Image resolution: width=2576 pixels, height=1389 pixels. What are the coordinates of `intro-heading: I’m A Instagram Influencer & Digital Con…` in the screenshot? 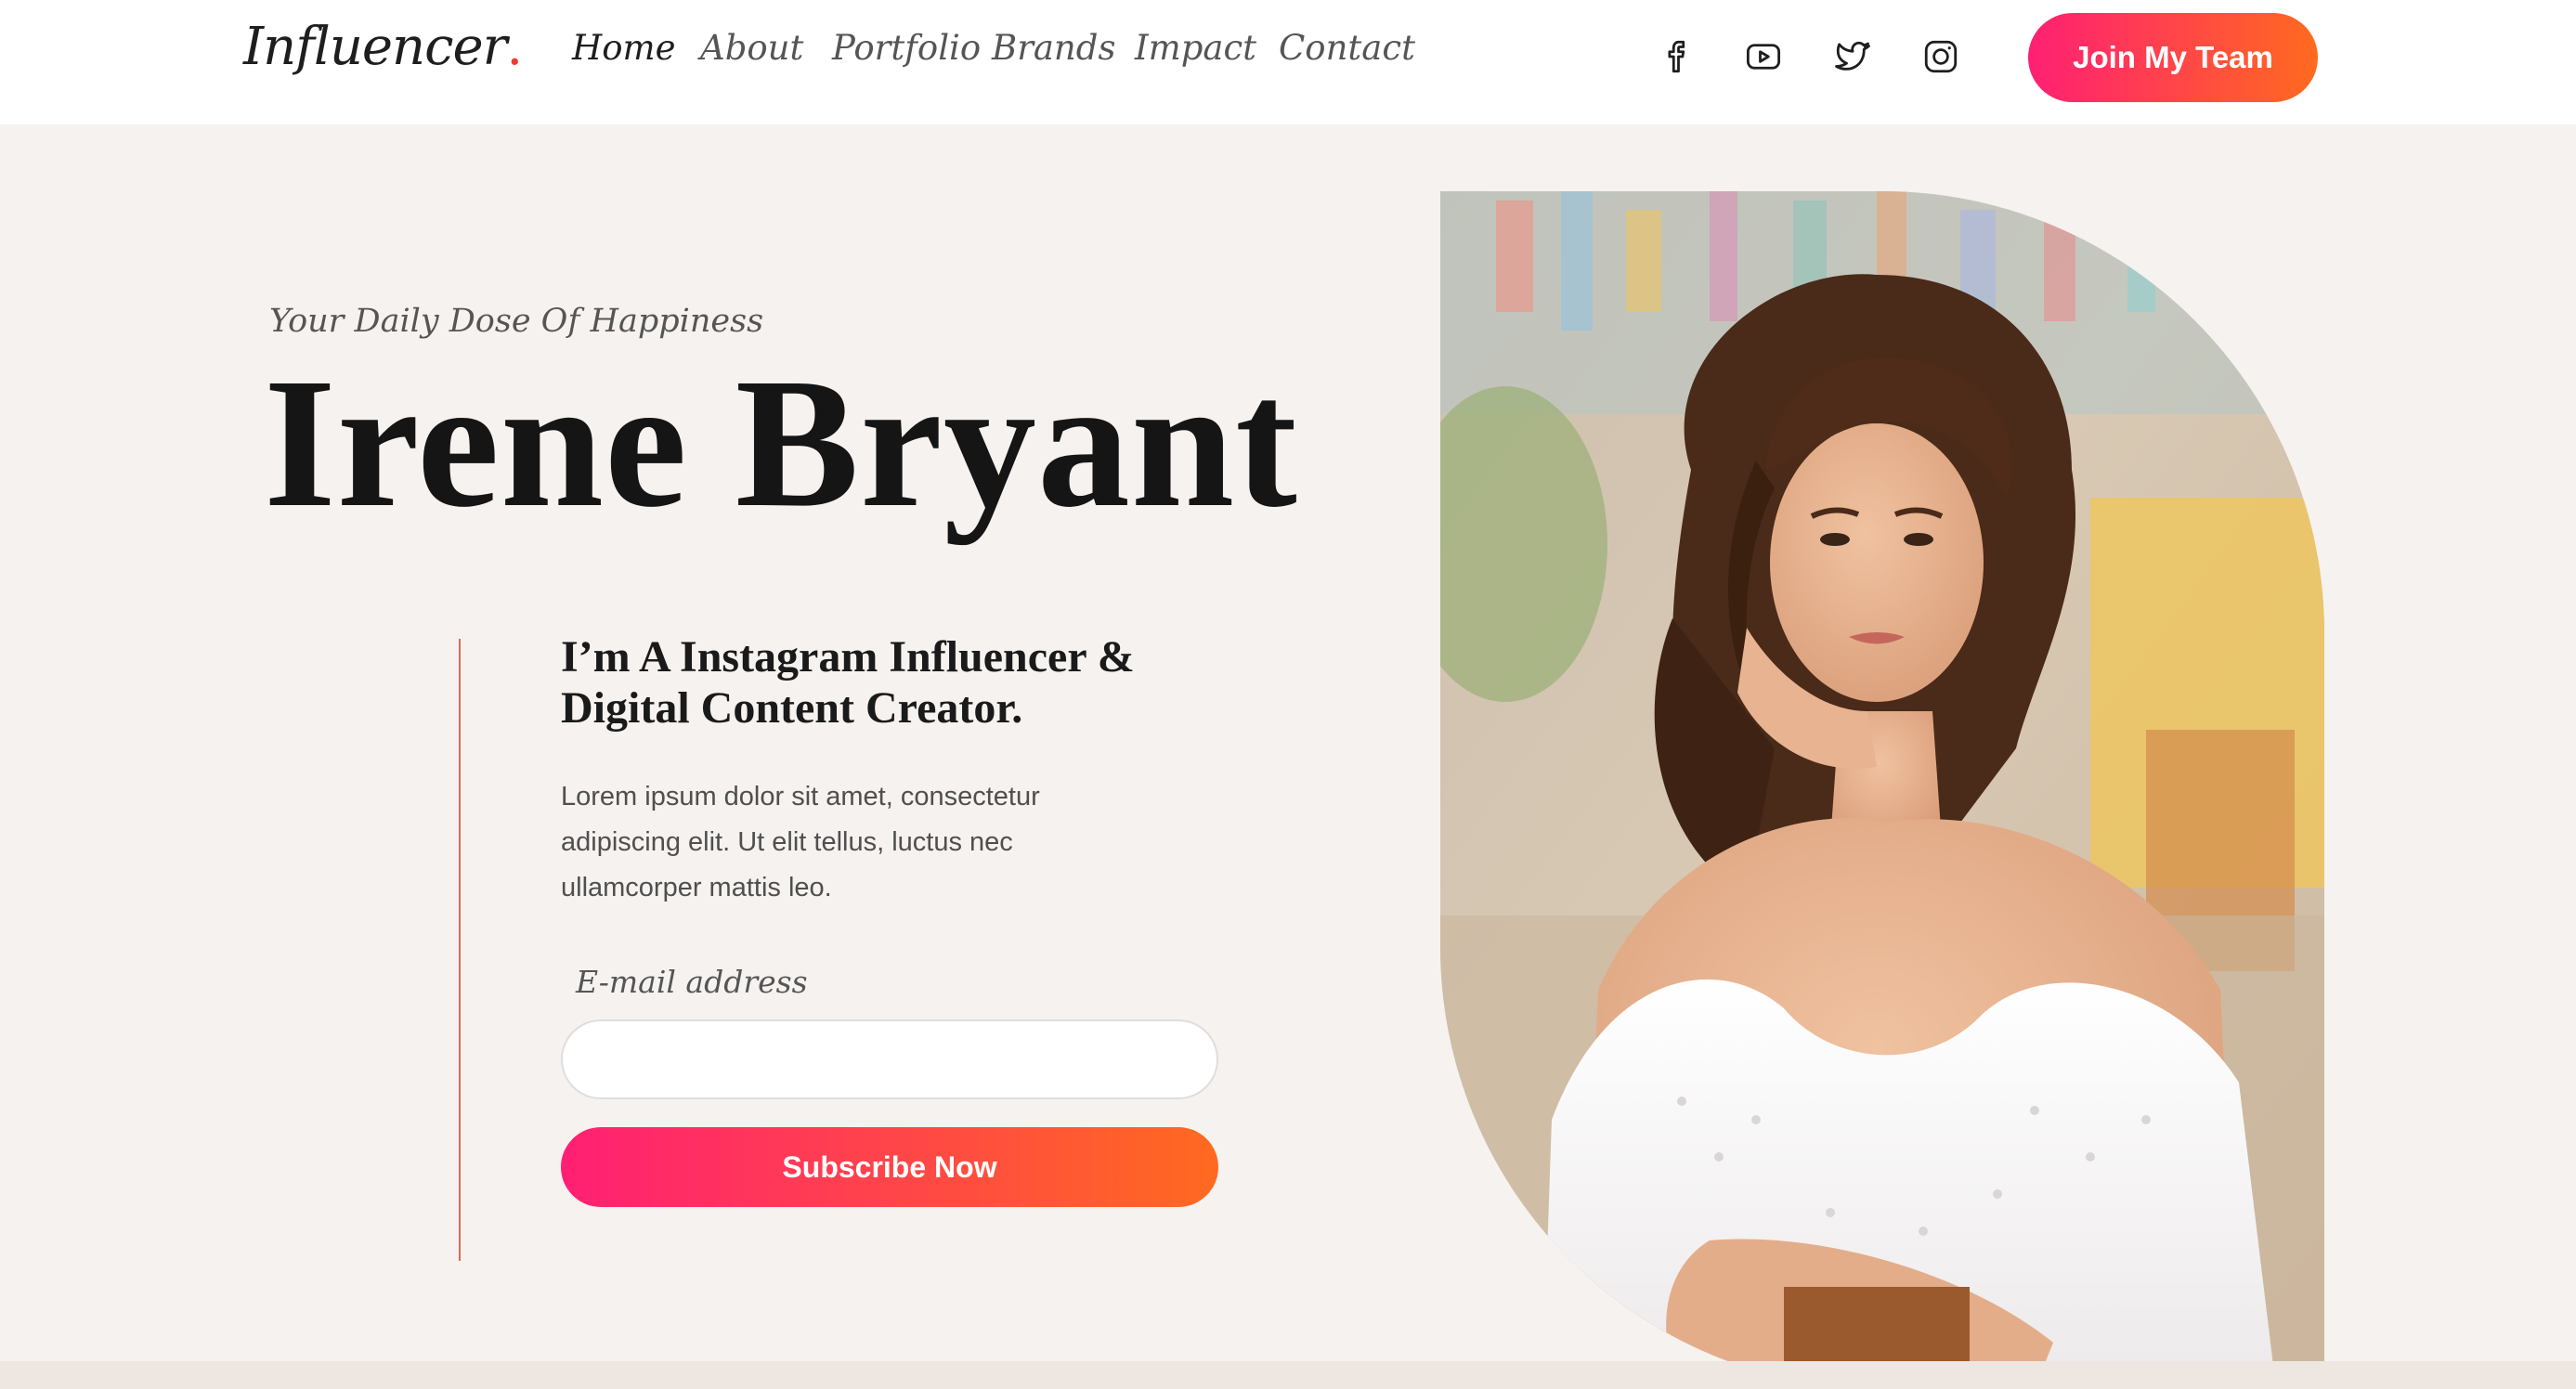 It's located at (848, 682).